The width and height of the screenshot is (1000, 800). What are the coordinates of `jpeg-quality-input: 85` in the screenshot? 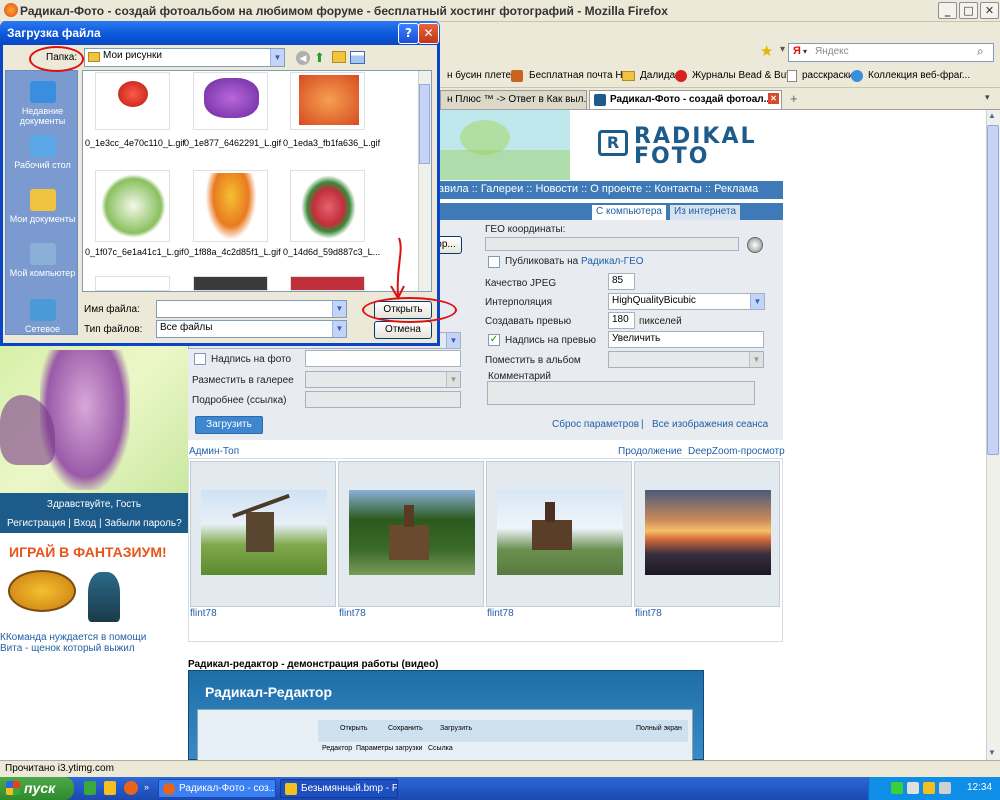 It's located at (621, 281).